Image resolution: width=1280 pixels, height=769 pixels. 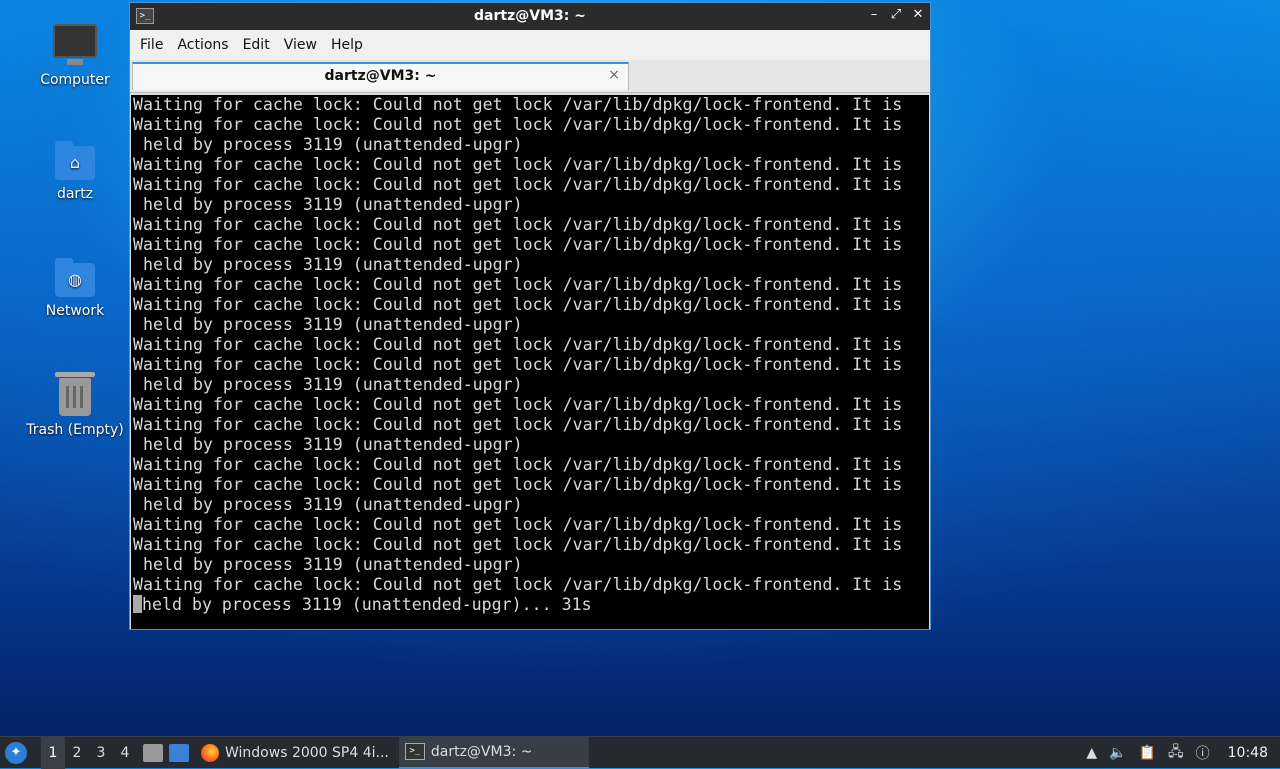 What do you see at coordinates (614, 75) in the screenshot?
I see `tab-close-icon: ×` at bounding box center [614, 75].